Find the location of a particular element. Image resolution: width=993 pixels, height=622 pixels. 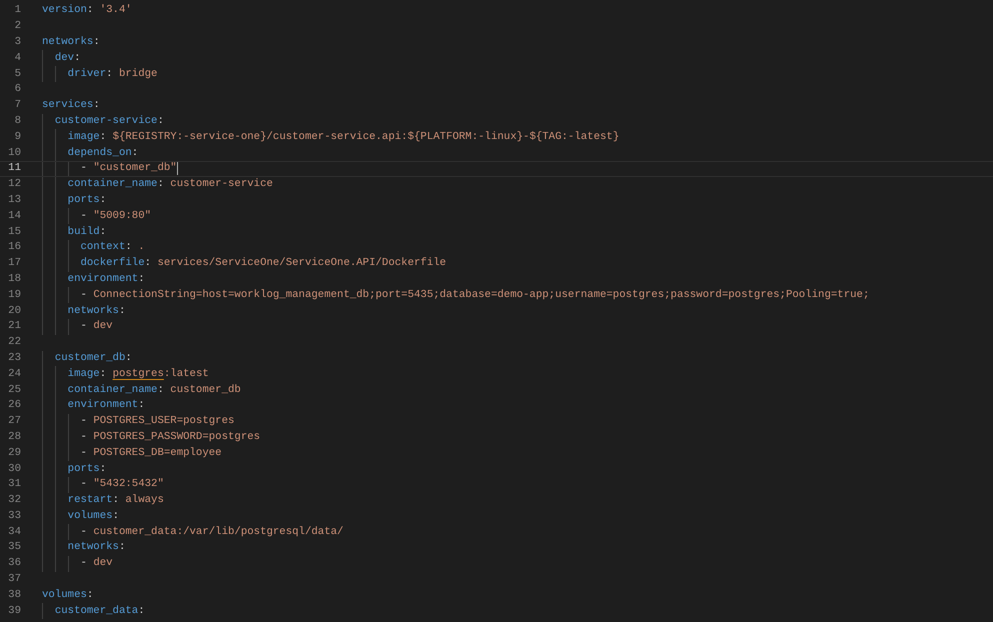

code-line: customer_db: is located at coordinates (93, 358).